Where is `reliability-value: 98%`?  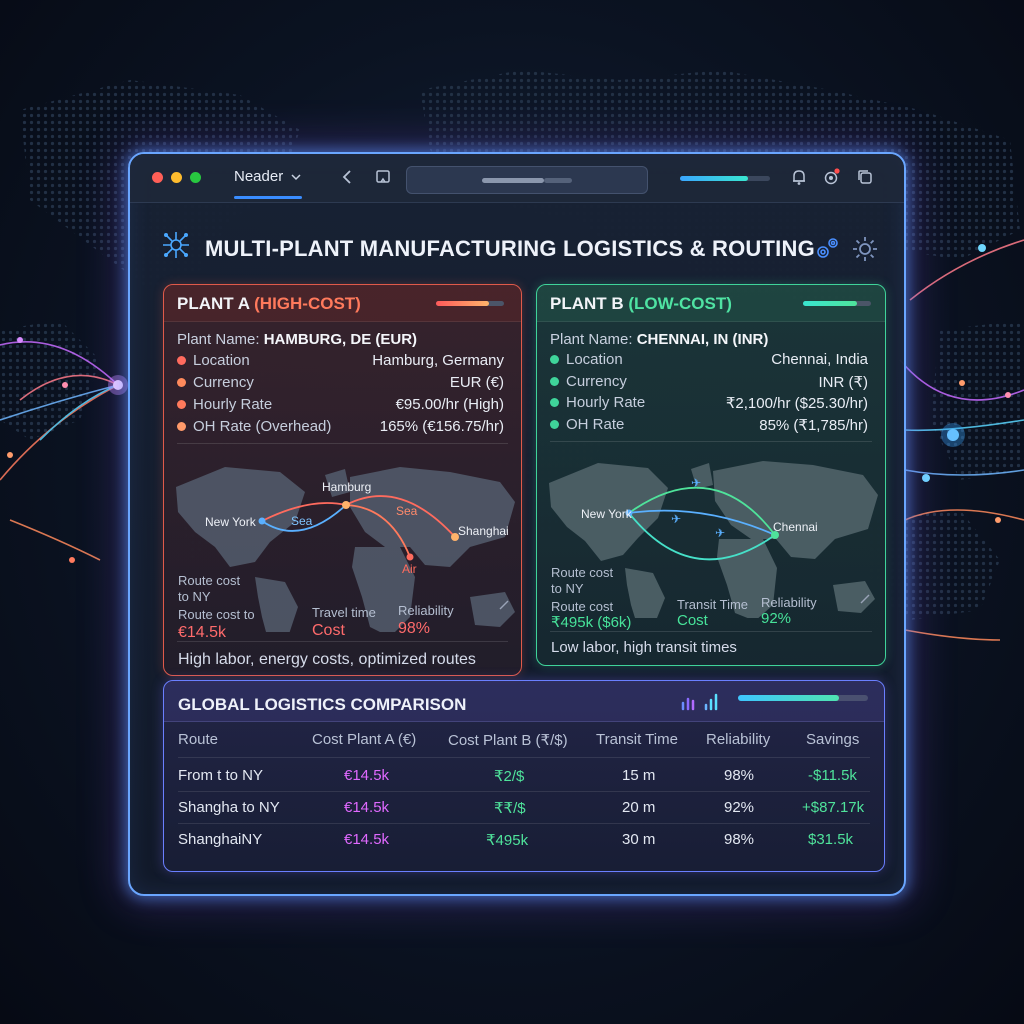
reliability-value: 98% is located at coordinates (414, 628).